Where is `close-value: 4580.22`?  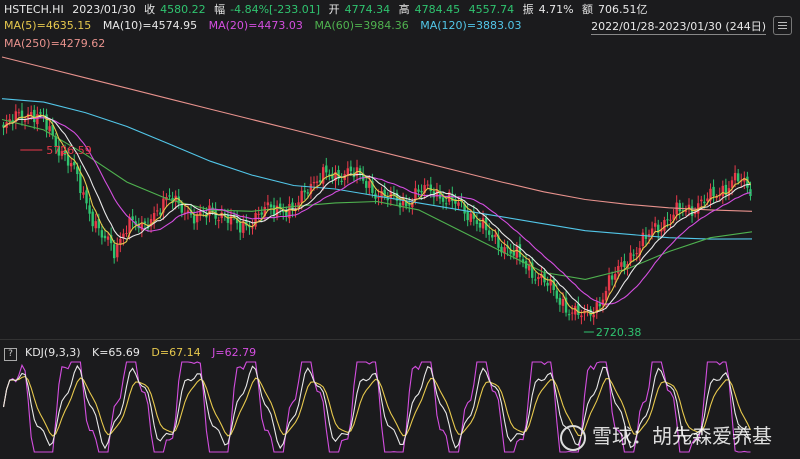 close-value: 4580.22 is located at coordinates (183, 9).